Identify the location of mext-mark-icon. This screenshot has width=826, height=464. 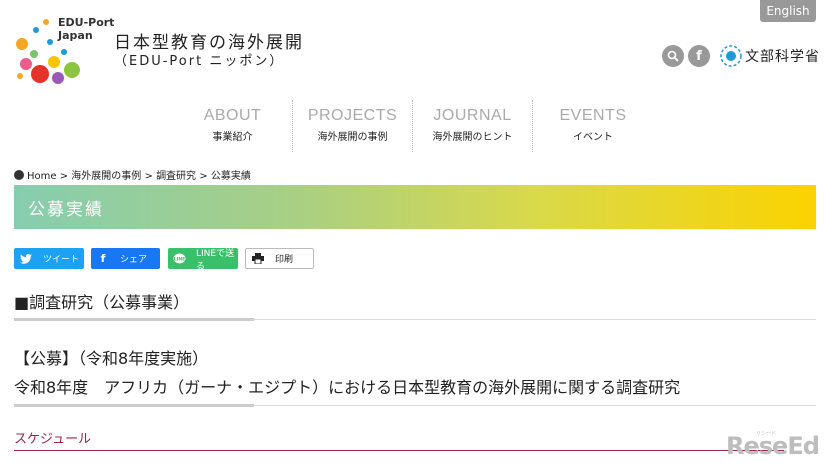
(731, 56).